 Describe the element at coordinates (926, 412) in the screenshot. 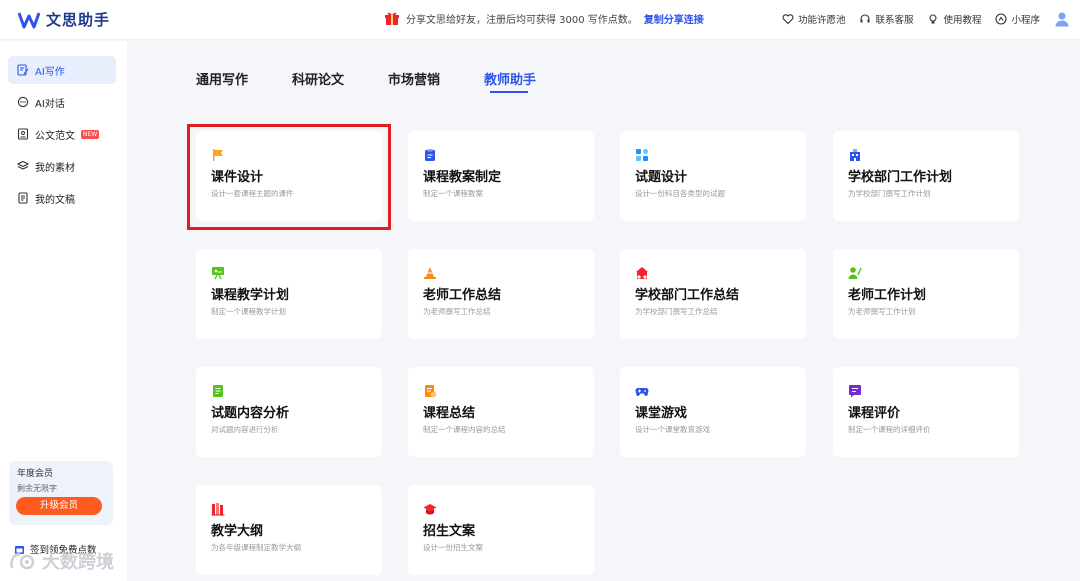

I see `card-course-evaluation: 课程评价 制定一个课程的详细评价` at that location.